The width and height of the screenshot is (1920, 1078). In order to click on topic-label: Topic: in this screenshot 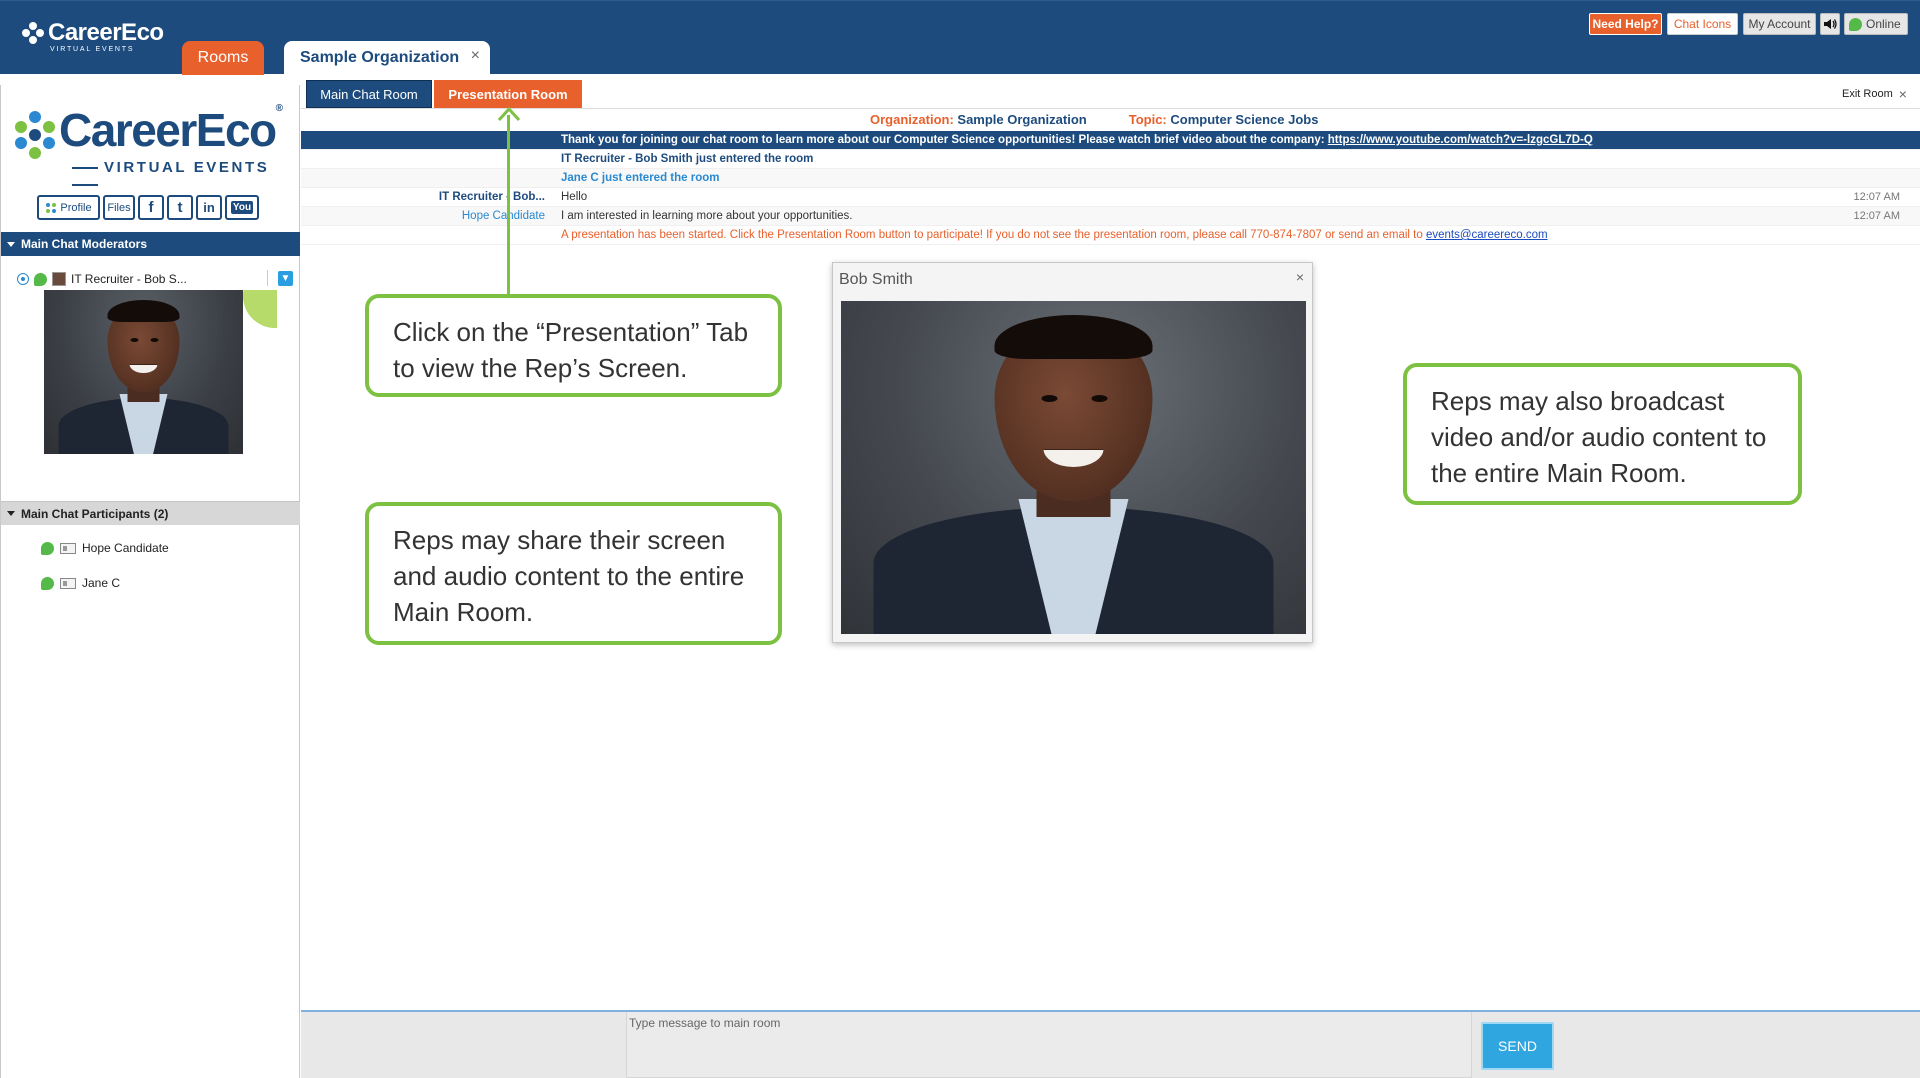, I will do `click(1147, 119)`.